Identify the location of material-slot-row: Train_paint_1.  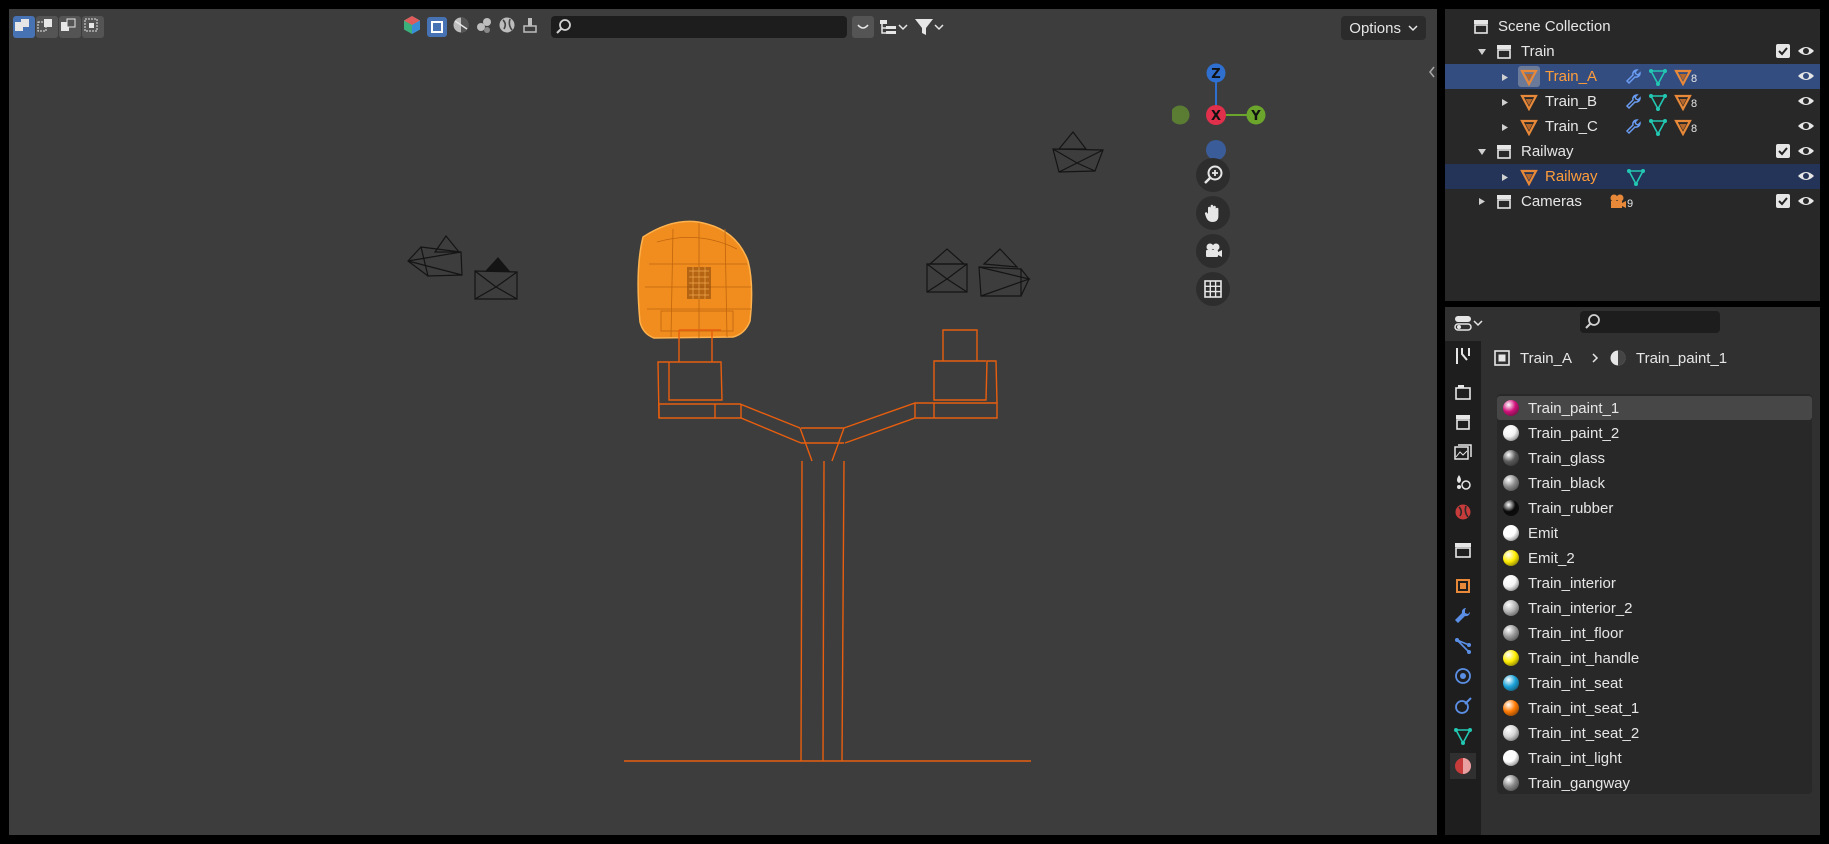
(1654, 408).